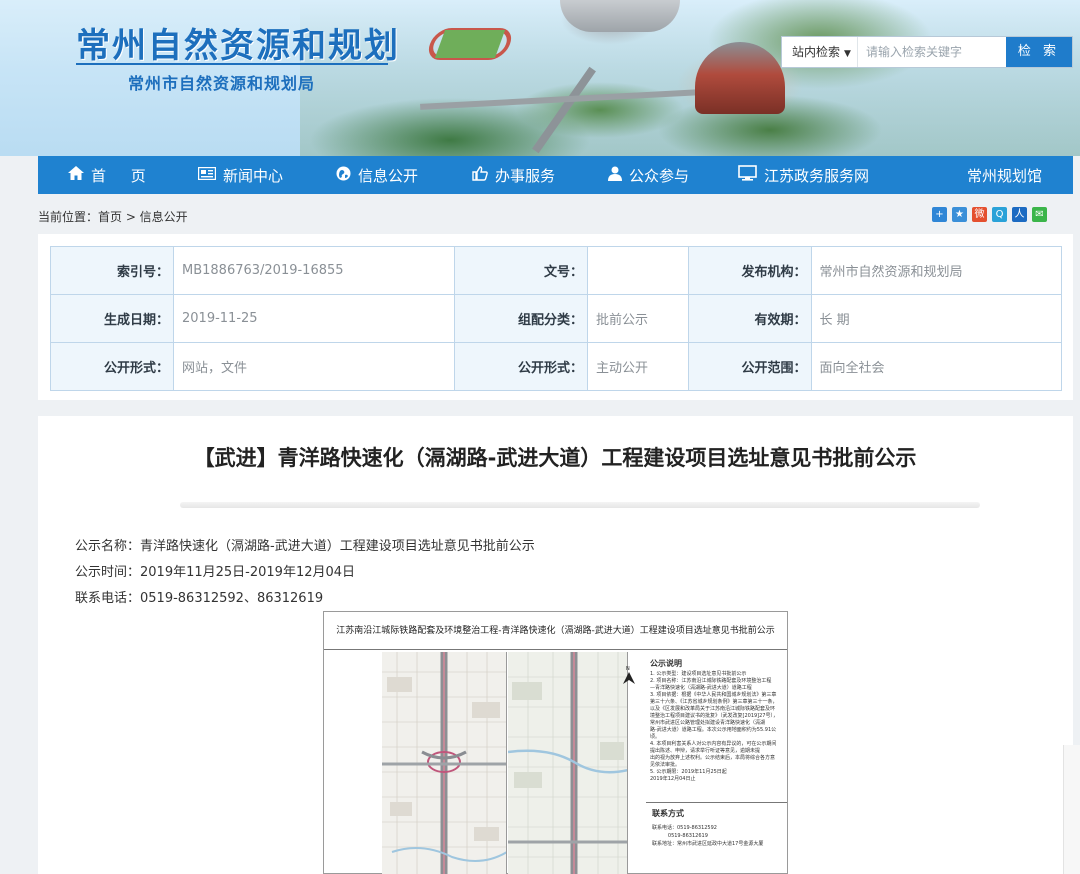  What do you see at coordinates (112, 270) in the screenshot?
I see `index-label: 索引号：` at bounding box center [112, 270].